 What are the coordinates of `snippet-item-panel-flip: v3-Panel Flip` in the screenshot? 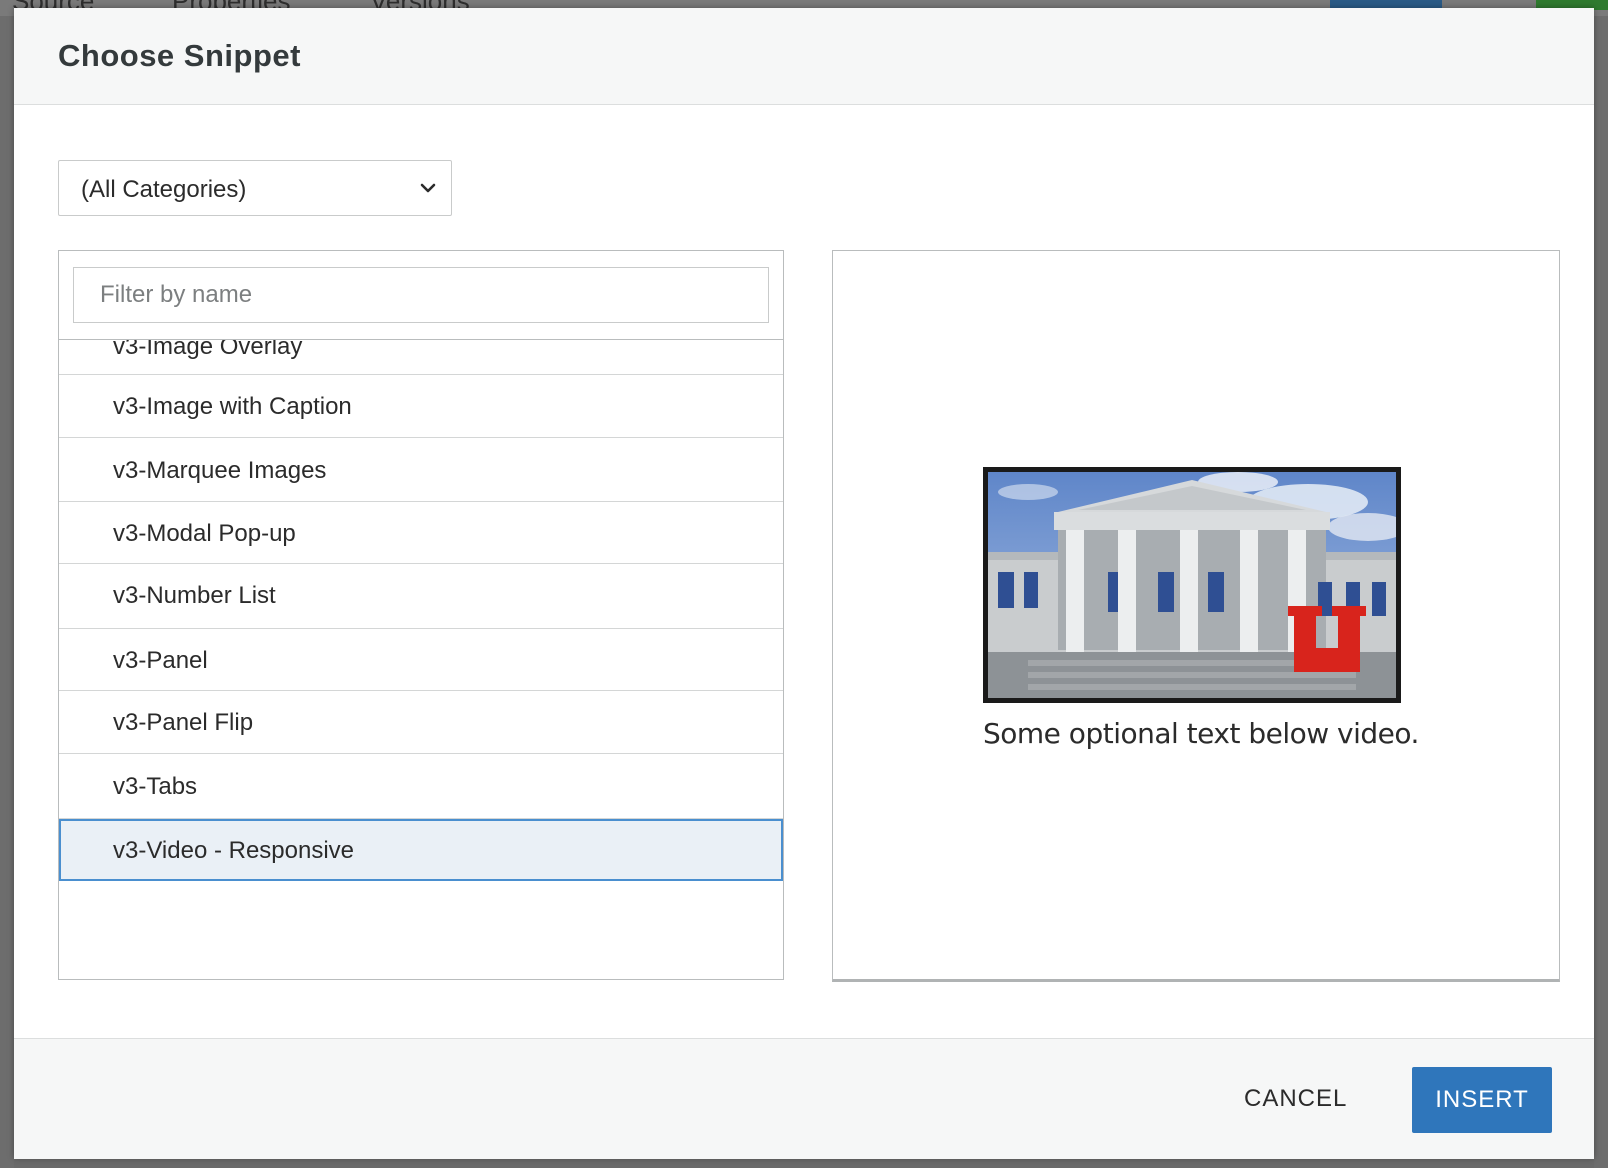 It's located at (421, 722).